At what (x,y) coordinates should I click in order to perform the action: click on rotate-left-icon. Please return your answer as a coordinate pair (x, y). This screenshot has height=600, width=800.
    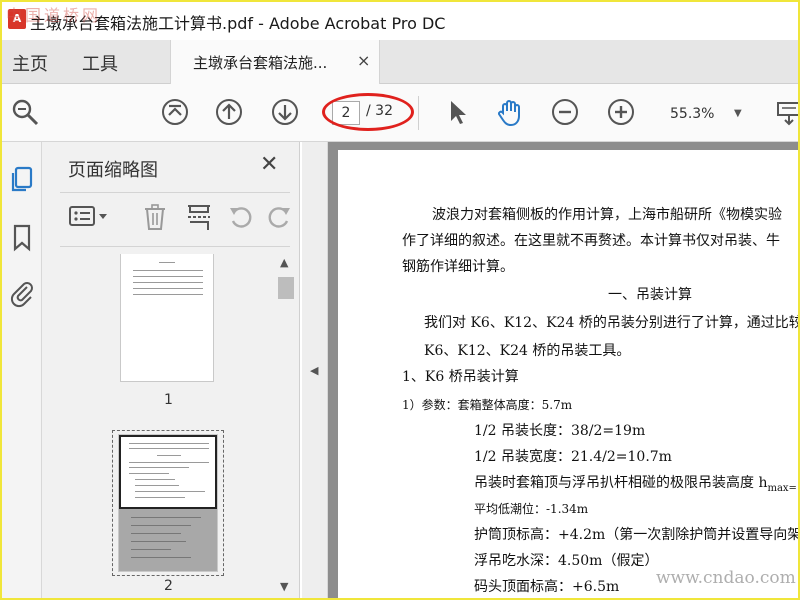
    Looking at the image, I should click on (241, 217).